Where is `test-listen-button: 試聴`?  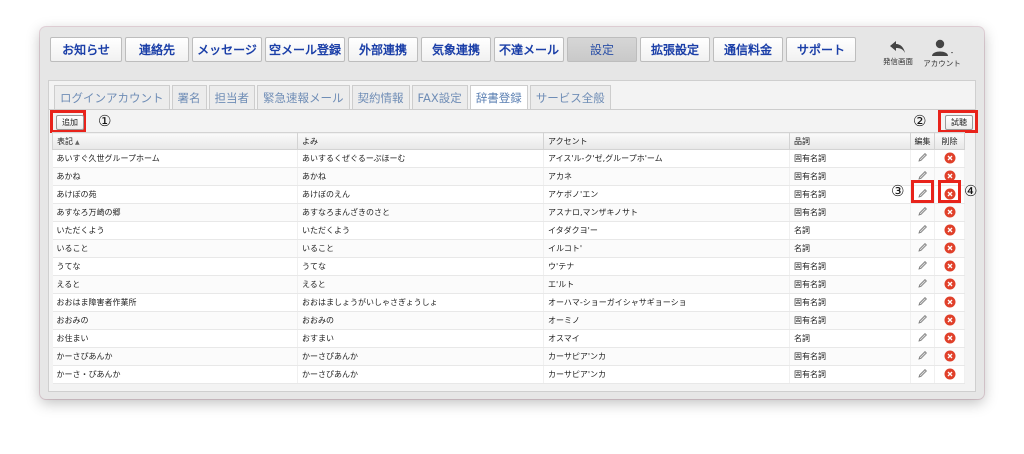
test-listen-button: 試聴 is located at coordinates (959, 122).